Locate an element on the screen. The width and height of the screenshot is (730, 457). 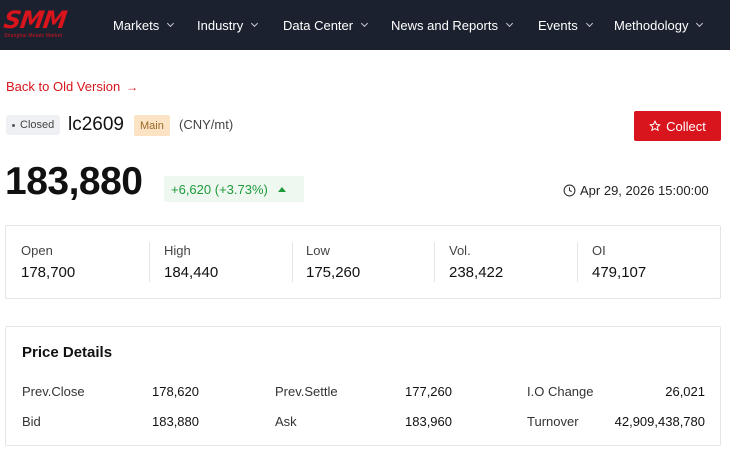
stat-value: 238,422 is located at coordinates (476, 272).